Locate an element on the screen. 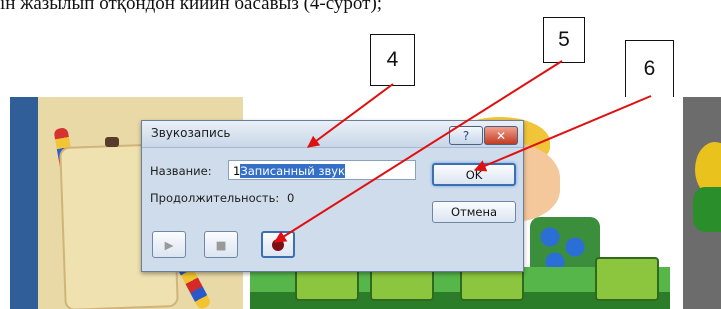  stop-icon: ■ is located at coordinates (221, 244).